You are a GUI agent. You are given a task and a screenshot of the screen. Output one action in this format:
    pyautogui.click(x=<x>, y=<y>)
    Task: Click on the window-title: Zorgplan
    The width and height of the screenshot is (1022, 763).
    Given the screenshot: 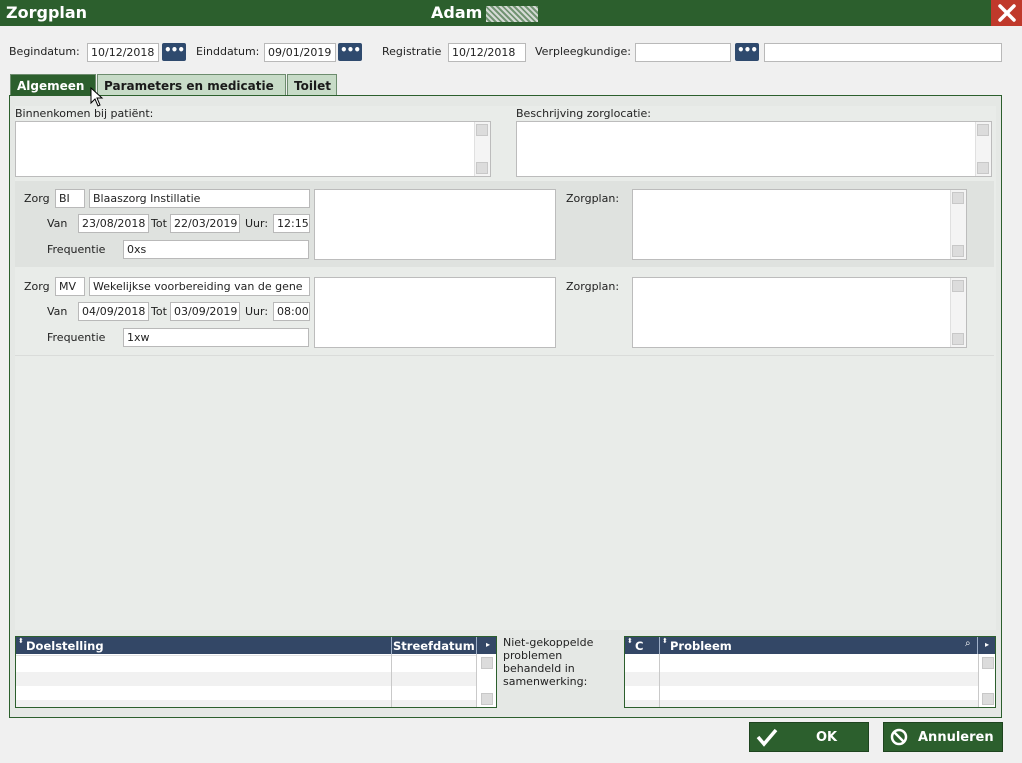 What is the action you would take?
    pyautogui.click(x=47, y=12)
    